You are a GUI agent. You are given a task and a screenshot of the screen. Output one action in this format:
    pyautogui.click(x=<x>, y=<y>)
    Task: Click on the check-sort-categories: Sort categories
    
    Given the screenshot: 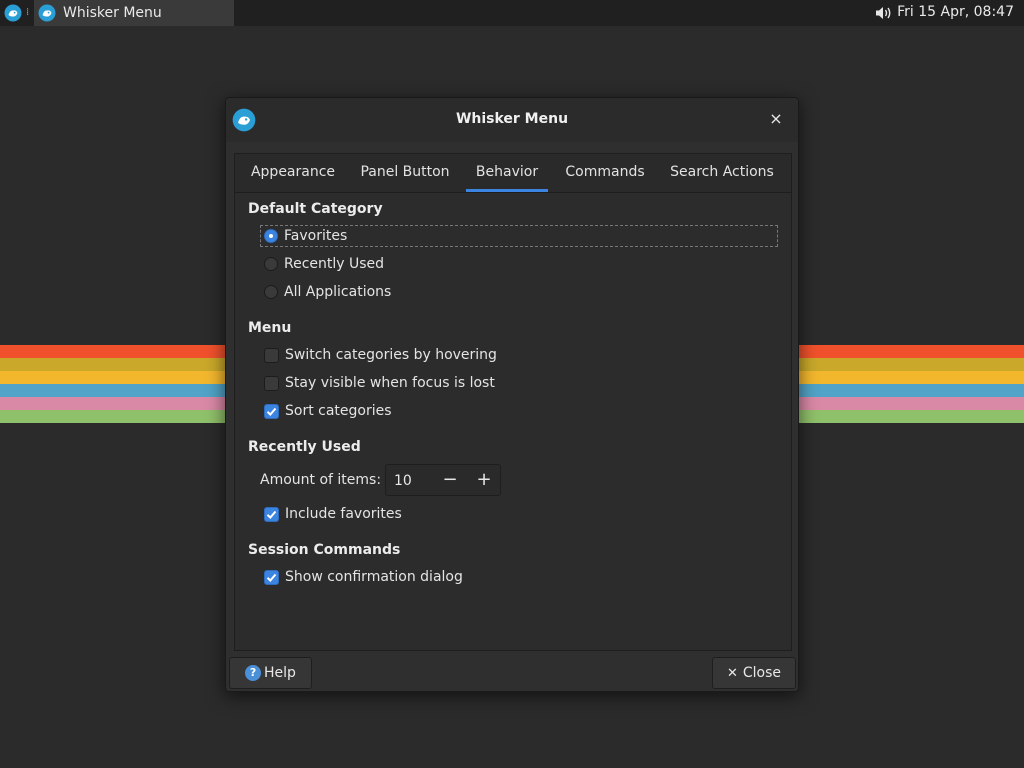 What is the action you would take?
    pyautogui.click(x=328, y=411)
    